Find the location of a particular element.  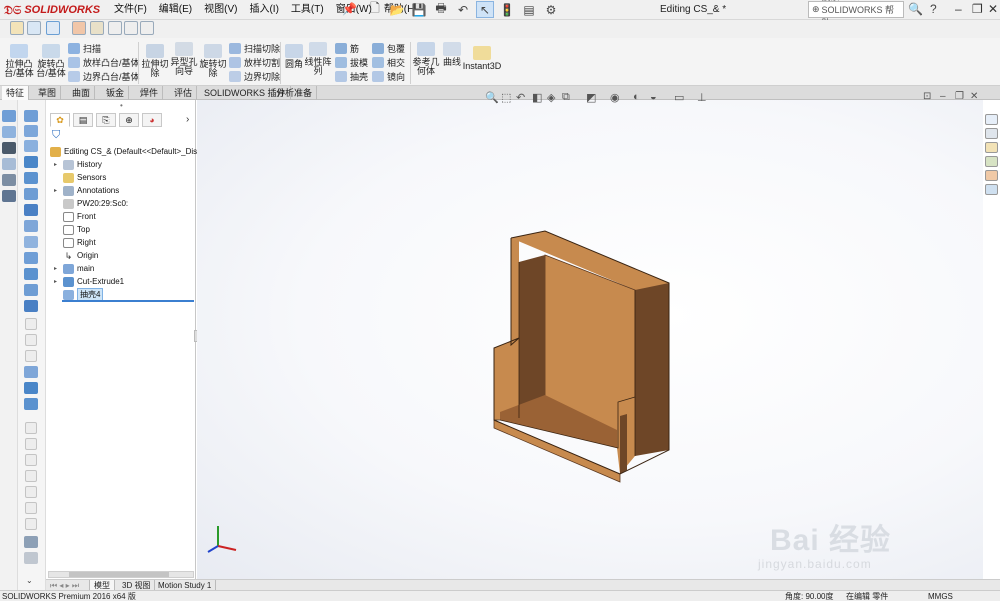

previous-view-icon: ↶ is located at coordinates (520, 97).